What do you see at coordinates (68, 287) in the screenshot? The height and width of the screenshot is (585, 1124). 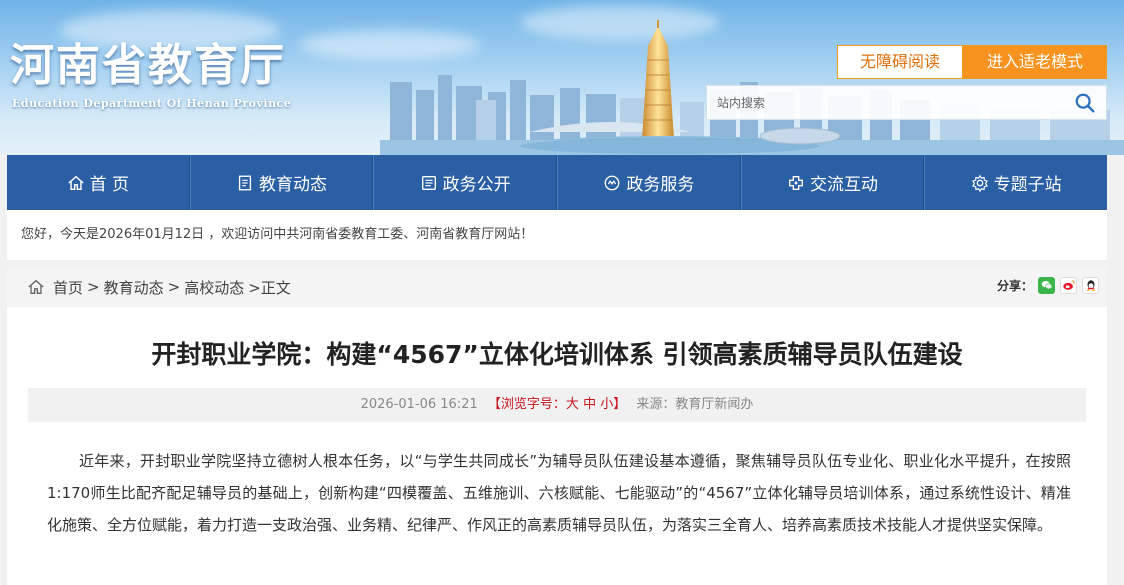 I see `breadcrumb-link-home: 首页` at bounding box center [68, 287].